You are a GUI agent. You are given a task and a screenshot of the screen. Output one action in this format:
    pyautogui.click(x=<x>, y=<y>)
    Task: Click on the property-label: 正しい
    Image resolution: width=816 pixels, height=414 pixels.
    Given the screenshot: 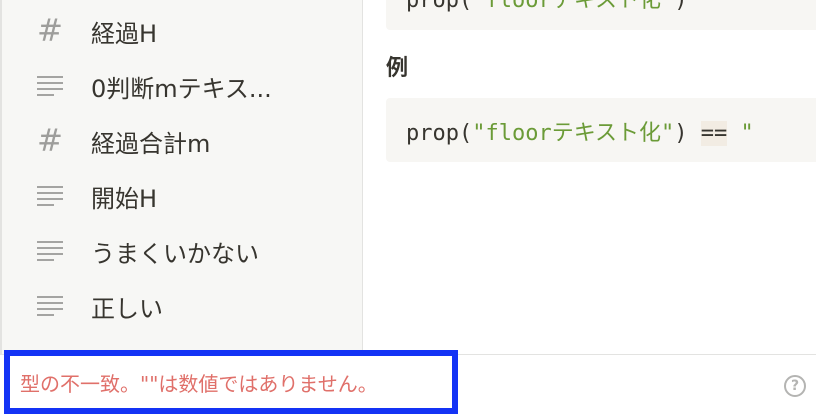 What is the action you would take?
    pyautogui.click(x=127, y=308)
    